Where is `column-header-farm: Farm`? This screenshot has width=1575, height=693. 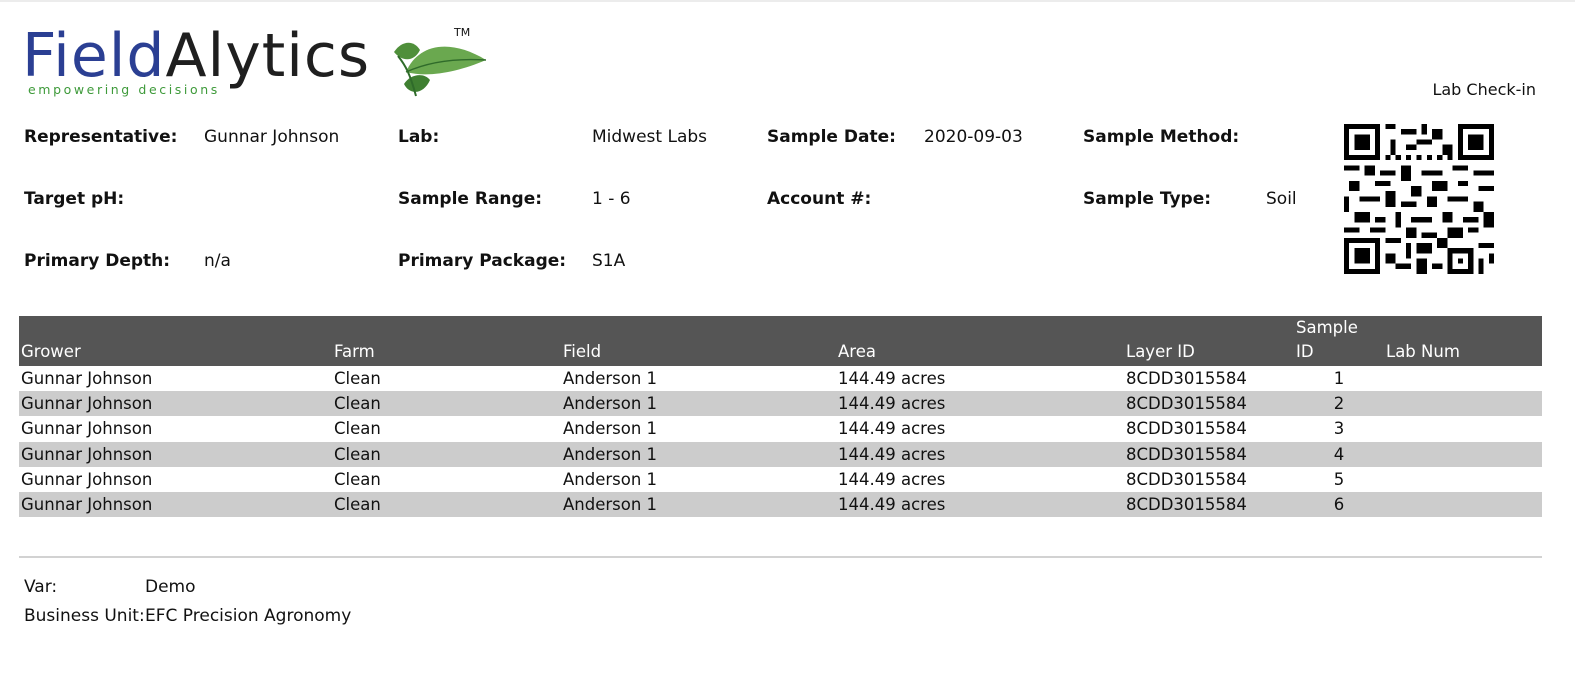
column-header-farm: Farm is located at coordinates (446, 341).